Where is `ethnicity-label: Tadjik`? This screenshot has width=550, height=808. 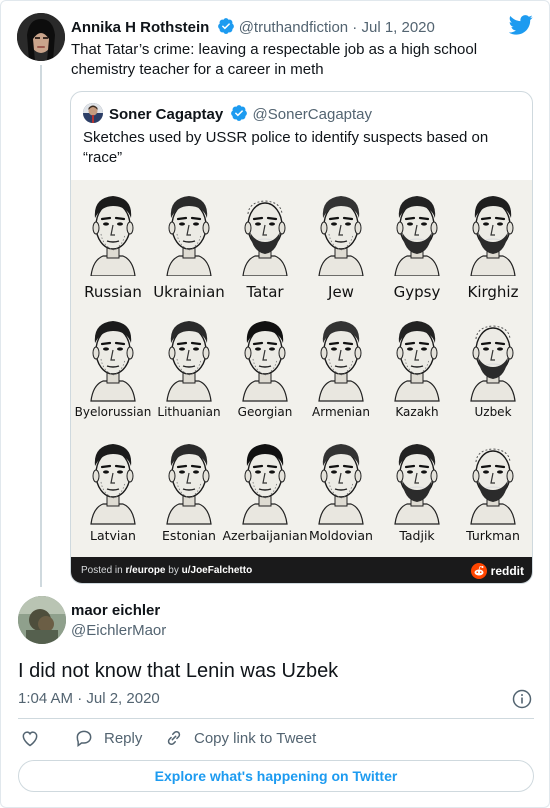 ethnicity-label: Tadjik is located at coordinates (417, 535).